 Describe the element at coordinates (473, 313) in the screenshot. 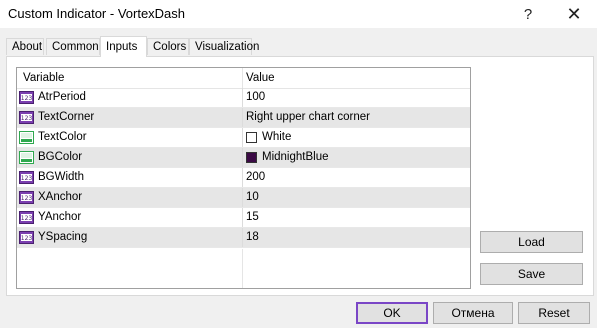

I see `cancel-button: Отмена` at that location.